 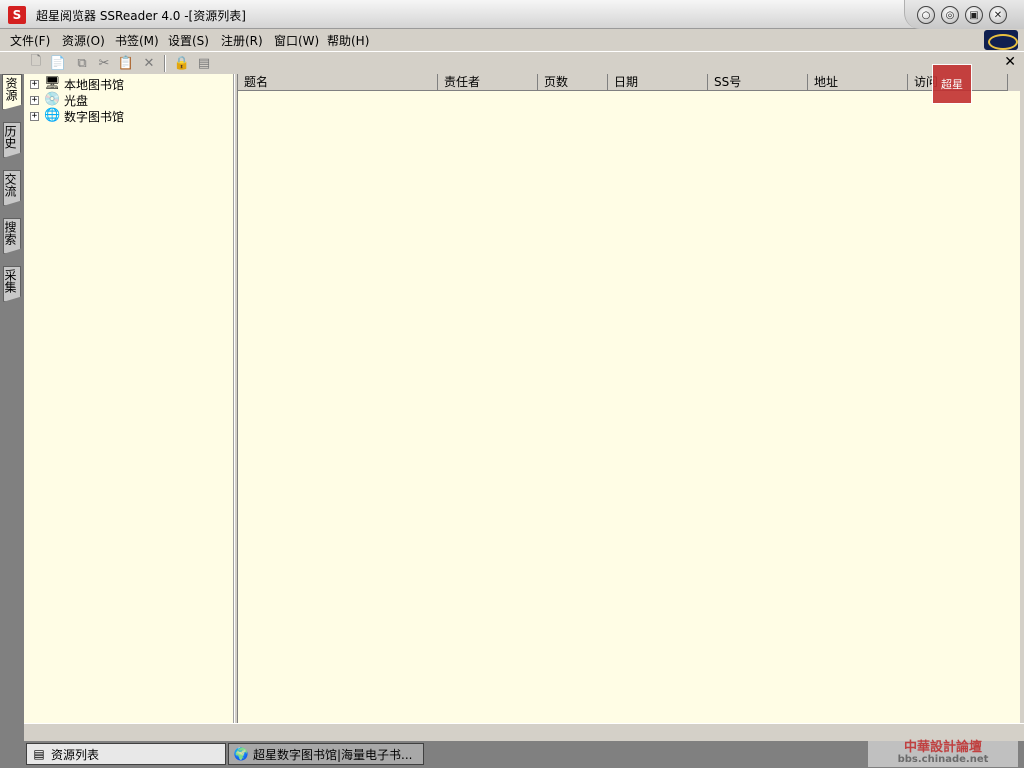 What do you see at coordinates (348, 40) in the screenshot?
I see `menu-help: 帮助(H)` at bounding box center [348, 40].